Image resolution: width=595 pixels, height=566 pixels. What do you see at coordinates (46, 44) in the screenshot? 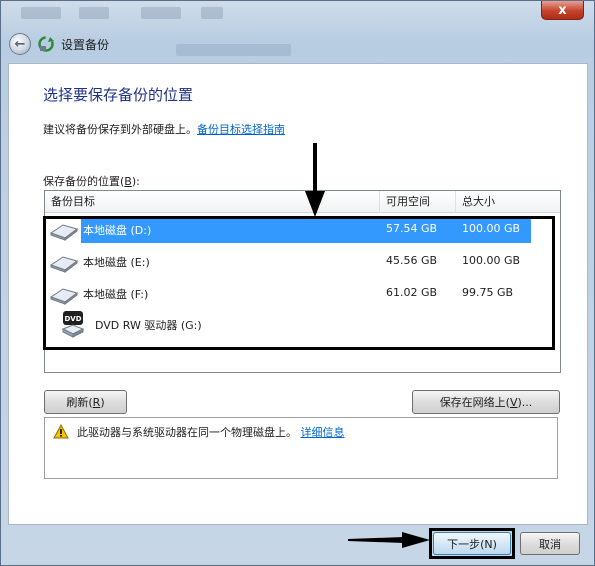
I see `backup-icon` at bounding box center [46, 44].